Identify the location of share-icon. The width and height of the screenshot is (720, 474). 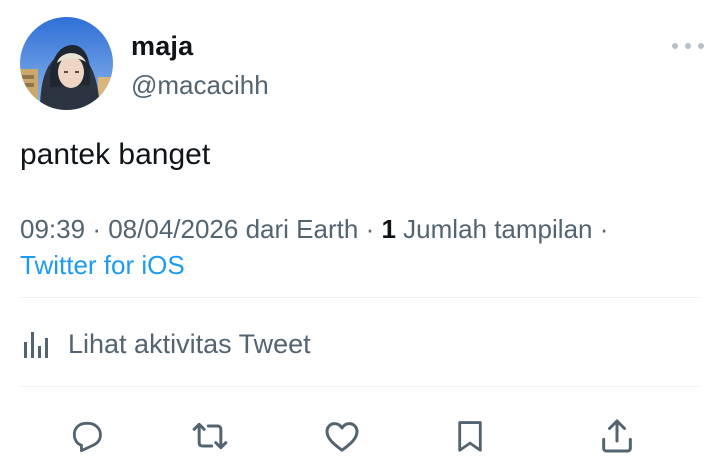
(617, 436).